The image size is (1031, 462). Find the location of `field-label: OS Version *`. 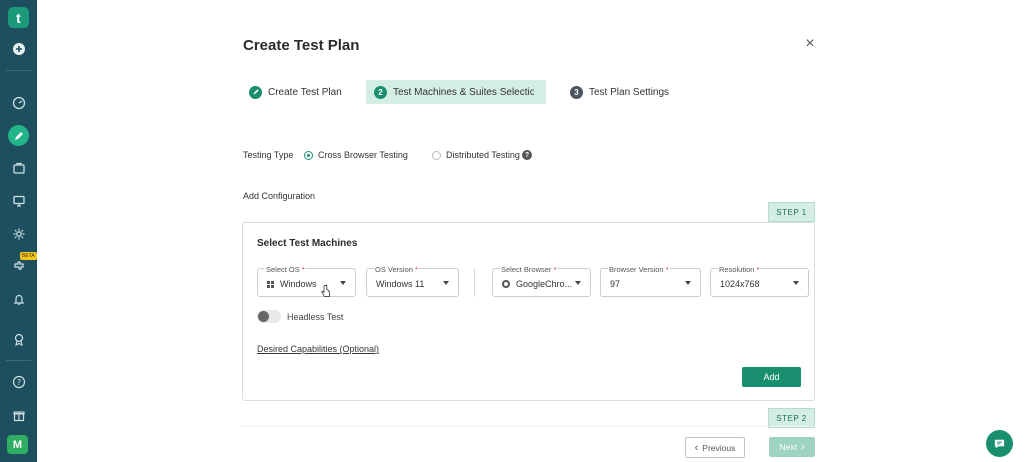

field-label: OS Version * is located at coordinates (396, 269).